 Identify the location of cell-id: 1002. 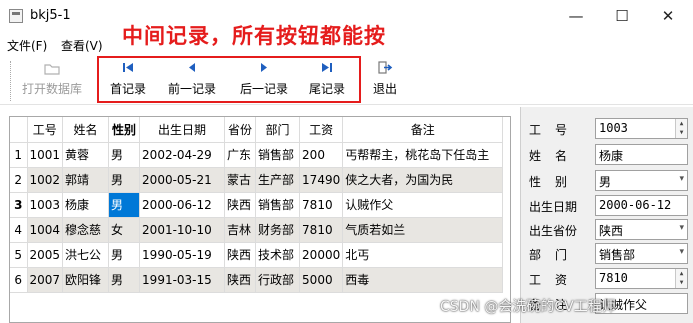
(45, 180).